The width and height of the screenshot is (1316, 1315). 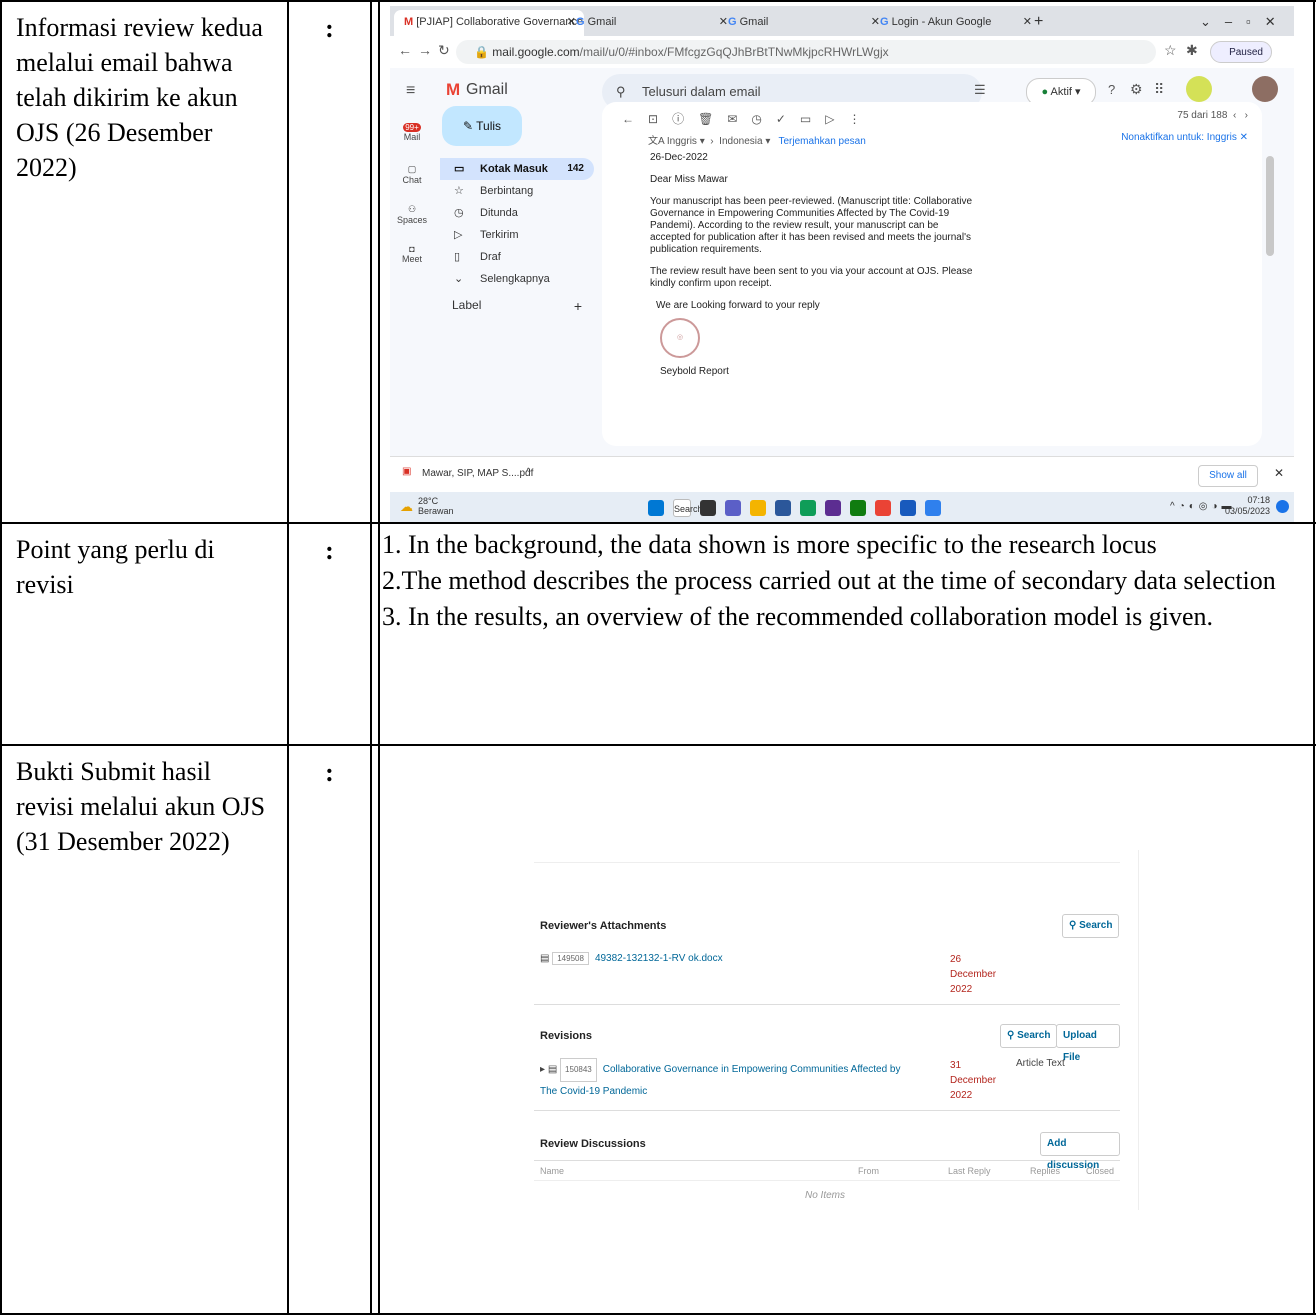 What do you see at coordinates (469, 126) in the screenshot?
I see `pencil-icon: ✎` at bounding box center [469, 126].